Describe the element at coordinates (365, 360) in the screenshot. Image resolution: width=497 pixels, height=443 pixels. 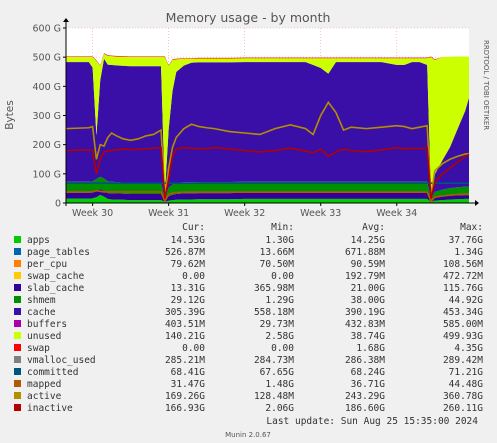
I see `legend-value: 286.38M` at that location.